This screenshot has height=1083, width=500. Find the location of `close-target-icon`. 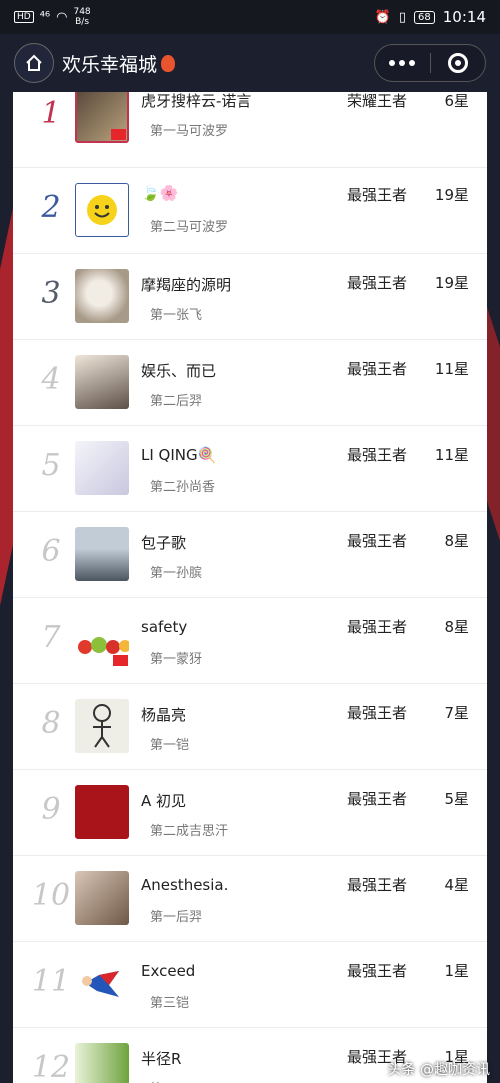

close-target-icon is located at coordinates (457, 63).